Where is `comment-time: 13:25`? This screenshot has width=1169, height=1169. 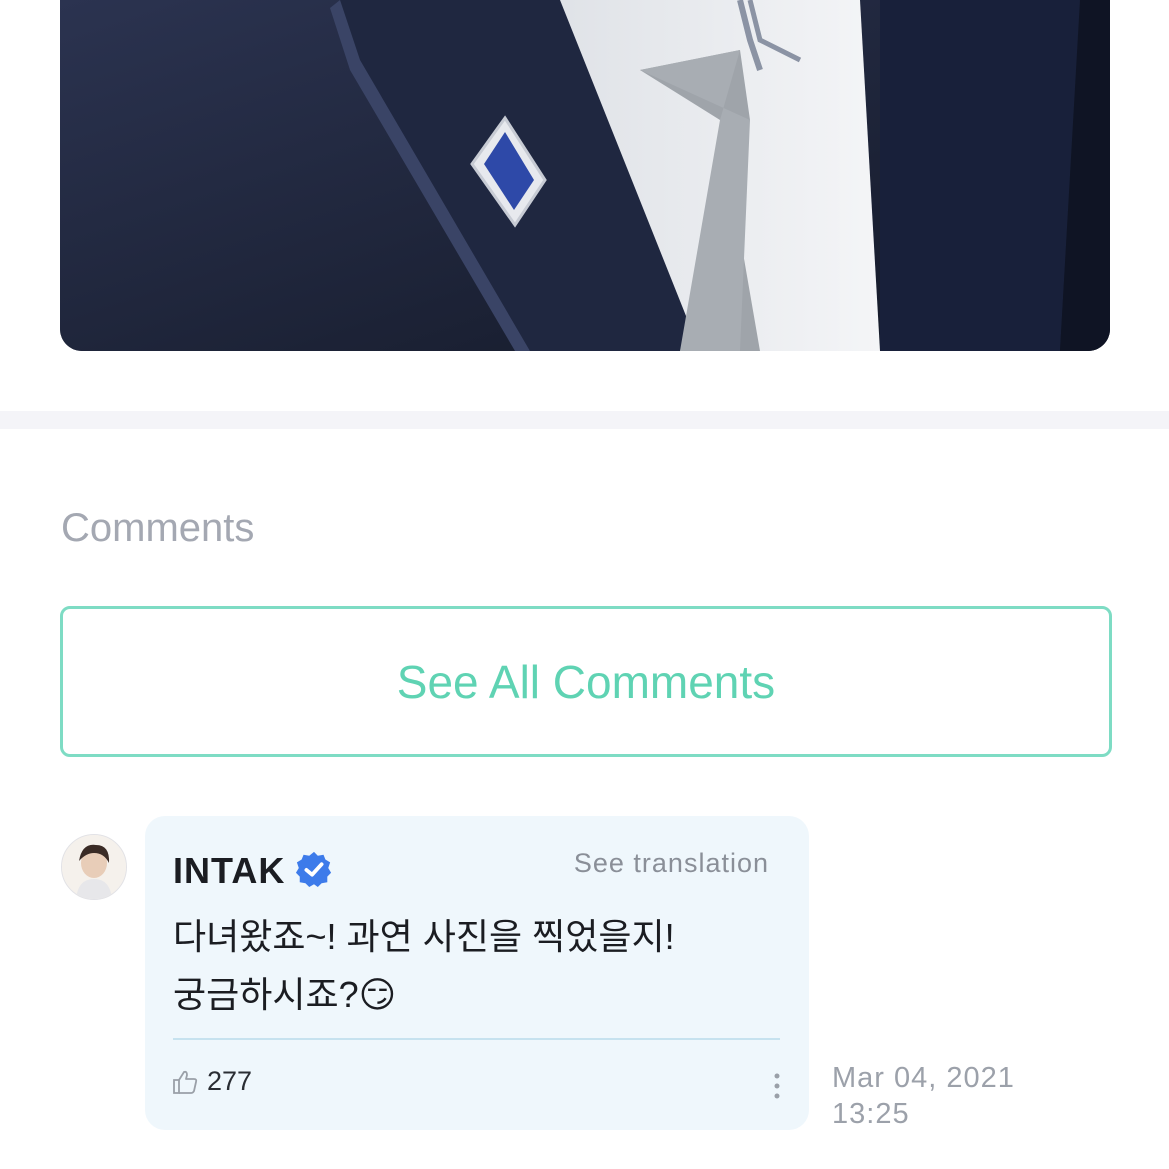 comment-time: 13:25 is located at coordinates (871, 1114).